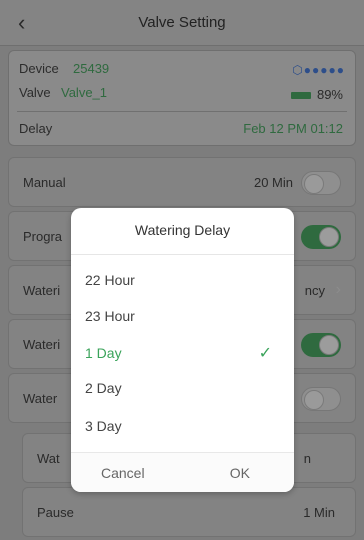  What do you see at coordinates (44, 182) in the screenshot?
I see `manual-label: Manual` at bounding box center [44, 182].